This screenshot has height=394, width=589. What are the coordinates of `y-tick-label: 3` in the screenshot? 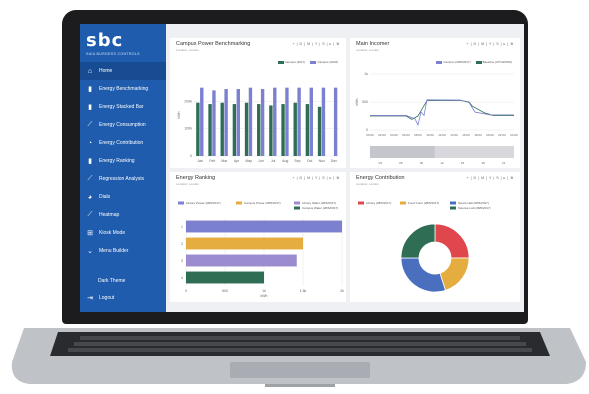 It's located at (182, 261).